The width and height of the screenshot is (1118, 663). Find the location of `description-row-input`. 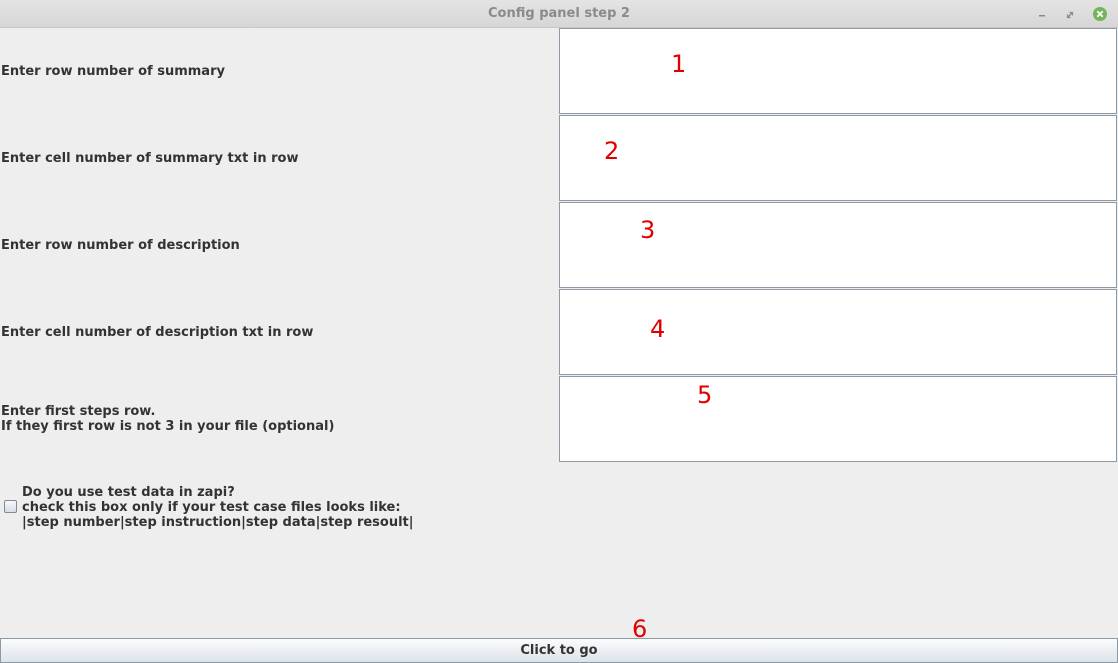

description-row-input is located at coordinates (838, 245).